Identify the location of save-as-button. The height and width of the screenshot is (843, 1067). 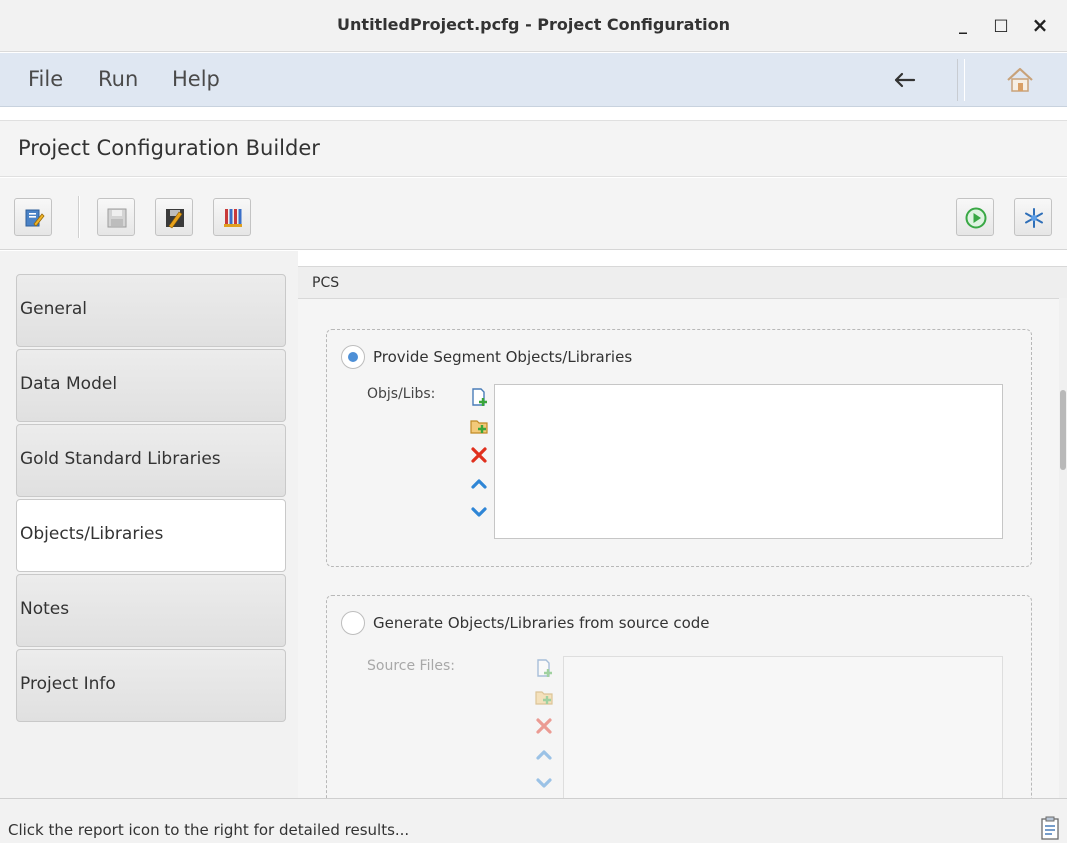
(174, 217).